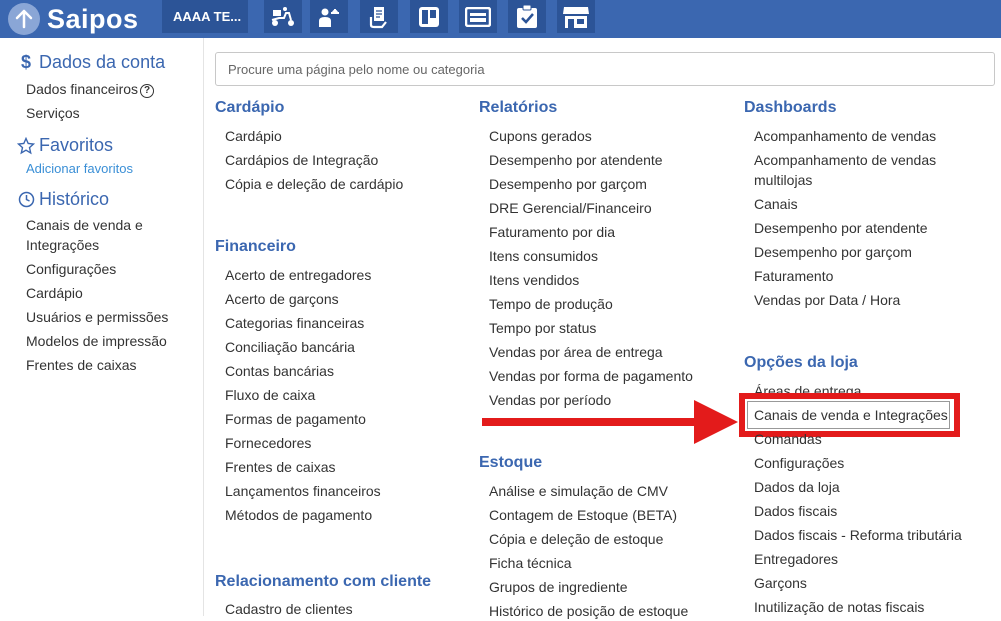 This screenshot has height=621, width=1001. I want to click on menu-link: Acompanhamento de vendas, so click(845, 136).